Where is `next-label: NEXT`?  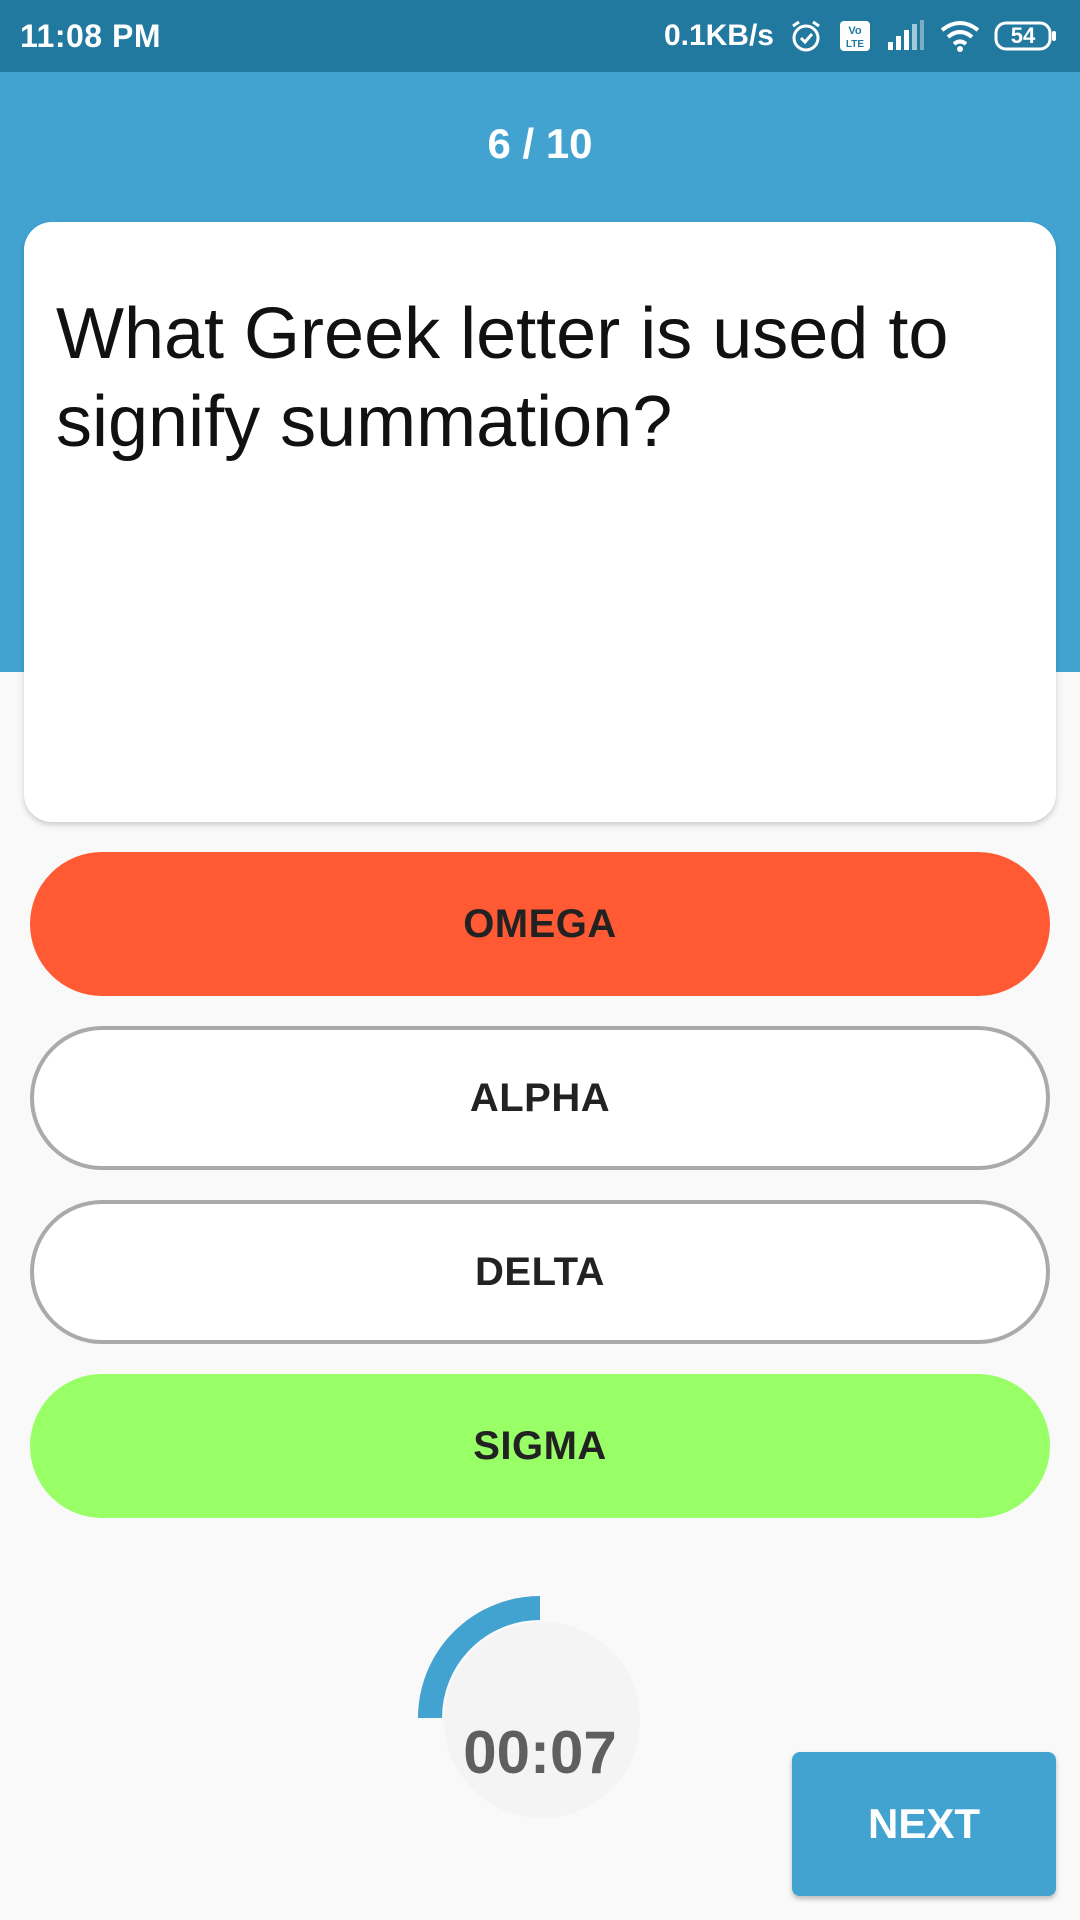
next-label: NEXT is located at coordinates (923, 1823).